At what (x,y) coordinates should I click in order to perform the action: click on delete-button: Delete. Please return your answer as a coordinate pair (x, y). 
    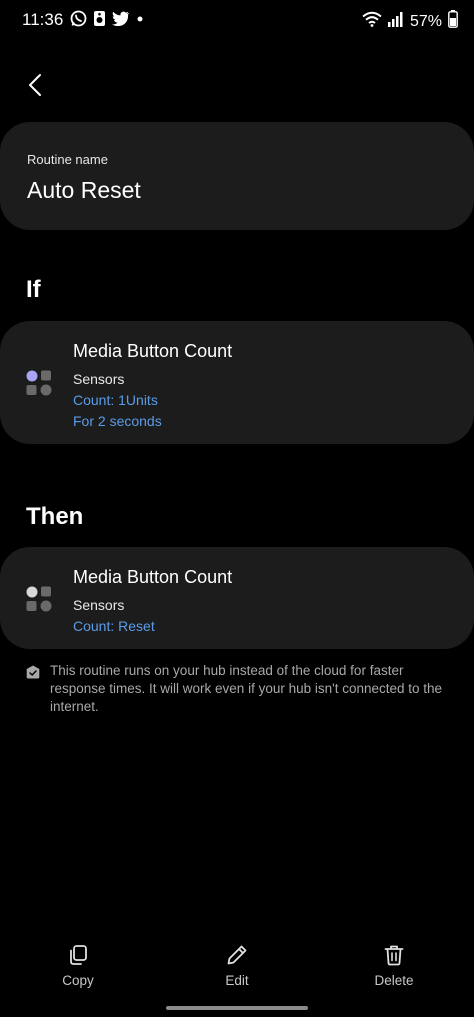
    Looking at the image, I should click on (394, 966).